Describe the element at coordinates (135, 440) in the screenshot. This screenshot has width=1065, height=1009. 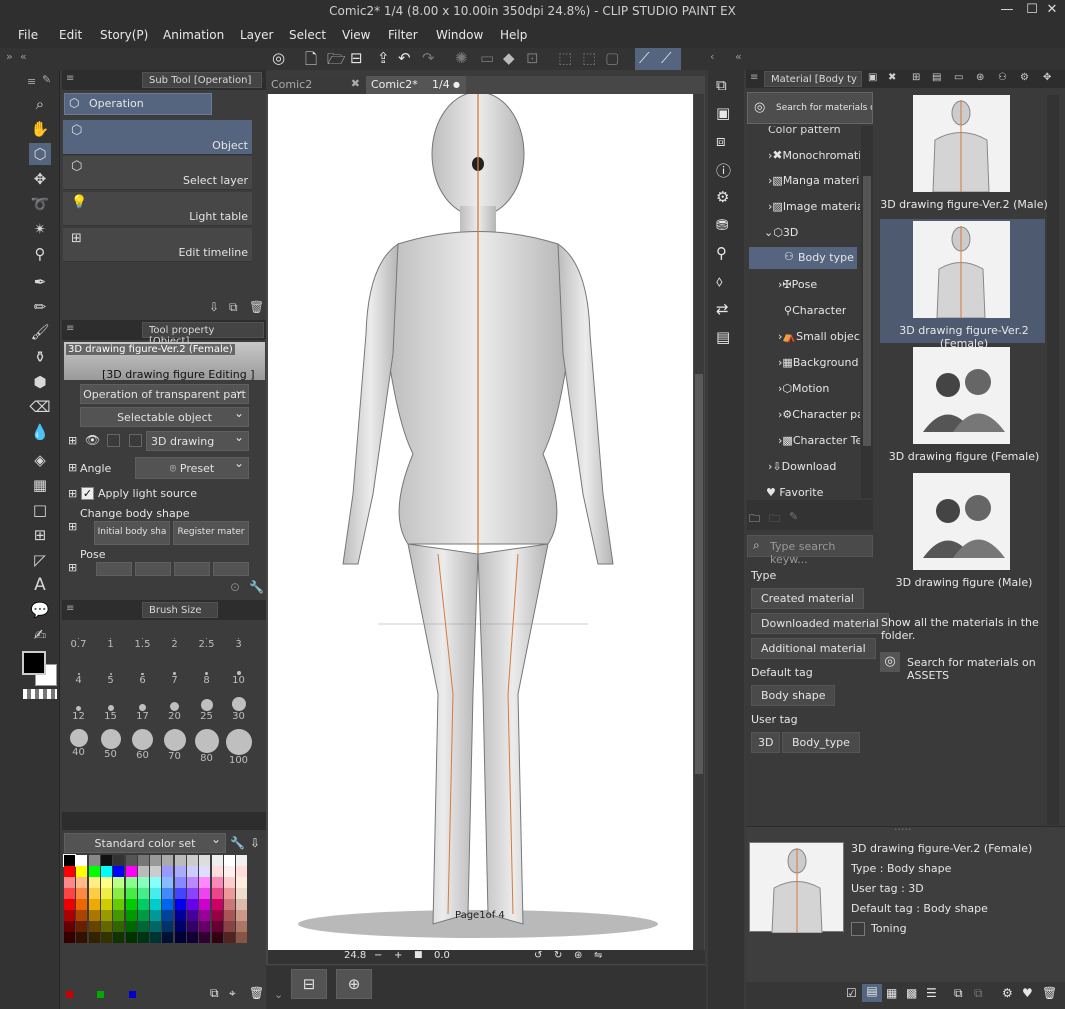
I see `select-checkbox` at that location.